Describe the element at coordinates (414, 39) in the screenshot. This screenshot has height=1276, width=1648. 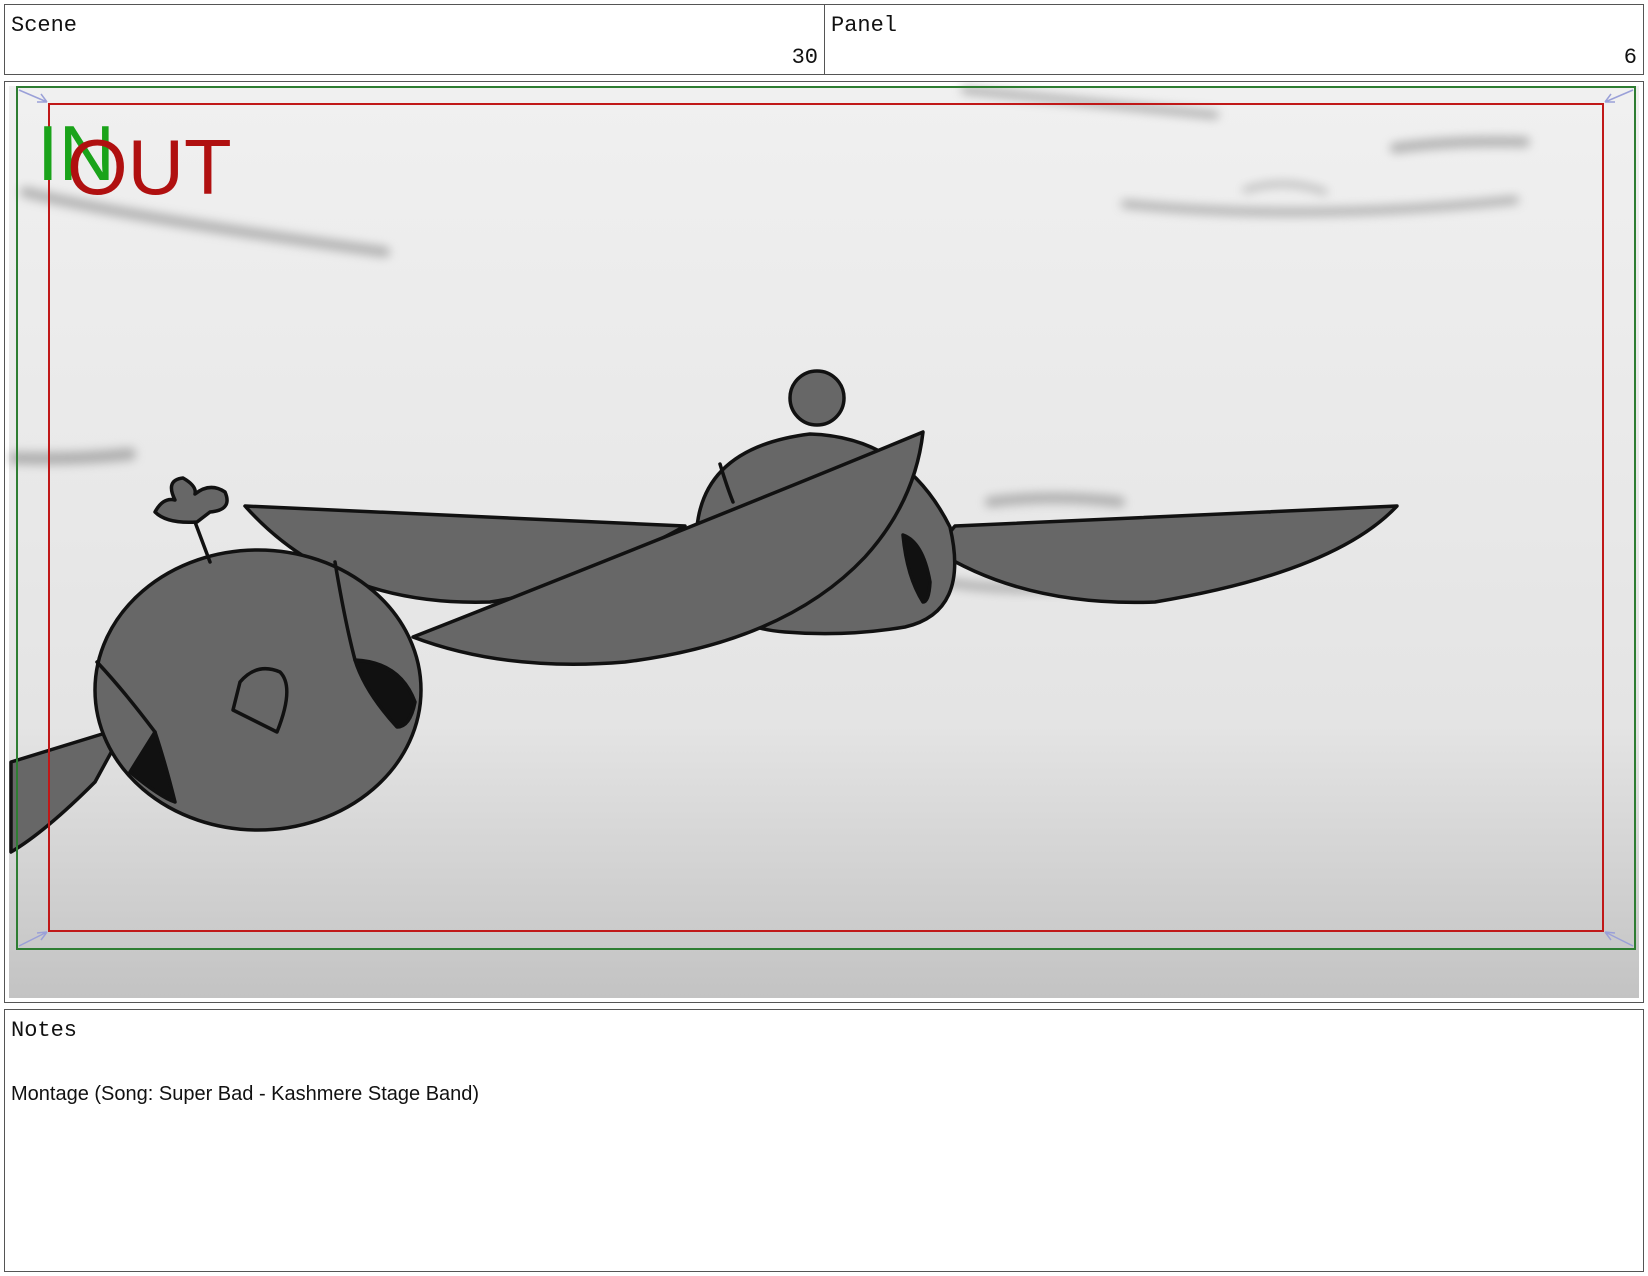
I see `scene-field: Scene 30` at that location.